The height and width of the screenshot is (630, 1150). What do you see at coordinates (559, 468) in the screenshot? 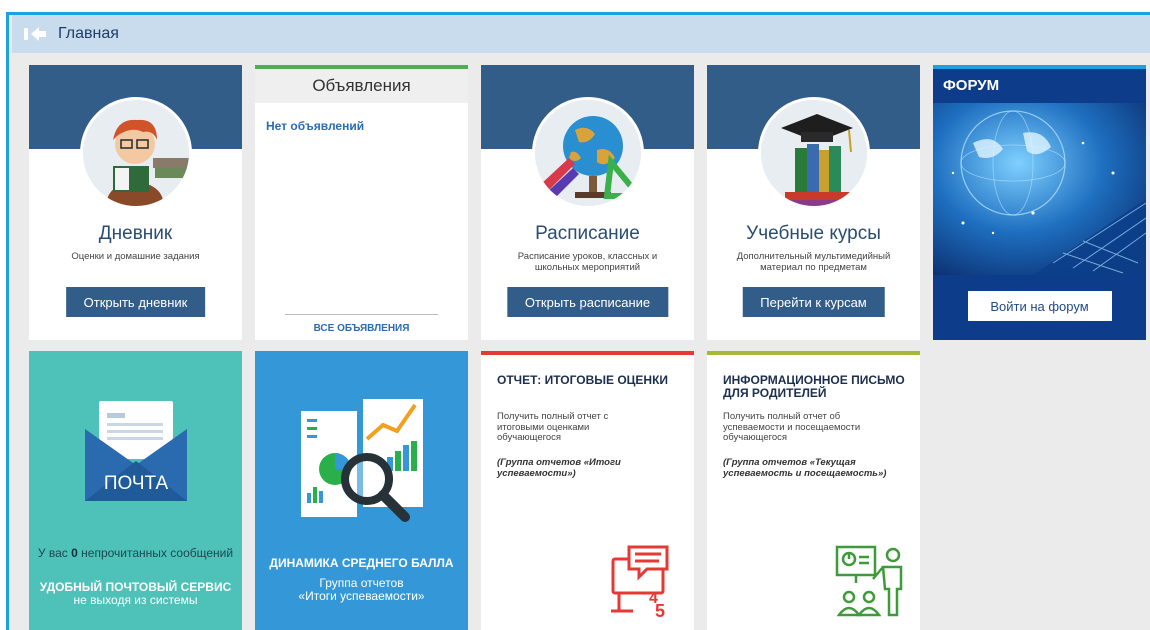
I see `report-grades-group: (Группа отчетов «Итоги успеваемости»)` at bounding box center [559, 468].